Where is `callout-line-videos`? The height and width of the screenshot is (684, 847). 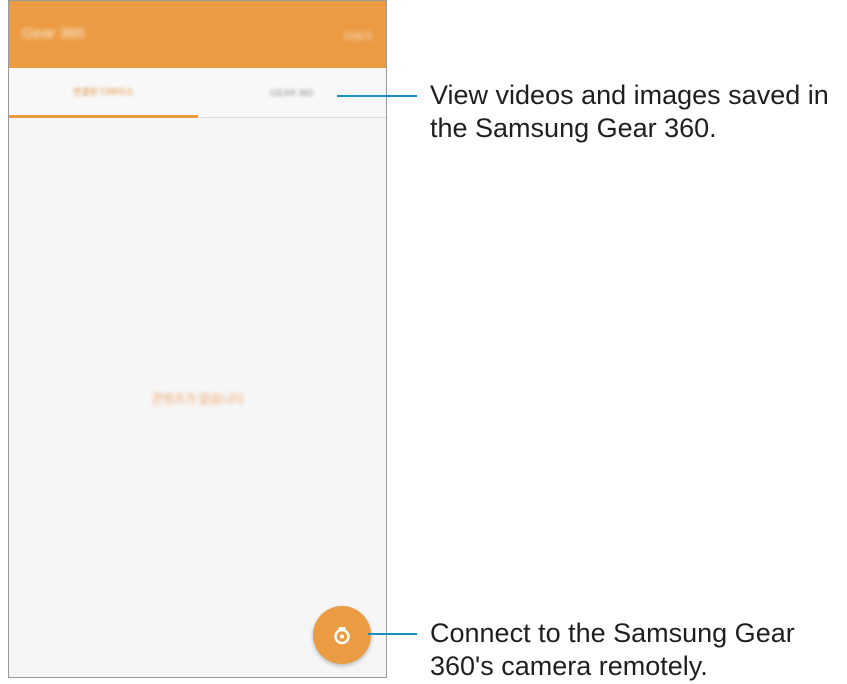
callout-line-videos is located at coordinates (377, 96).